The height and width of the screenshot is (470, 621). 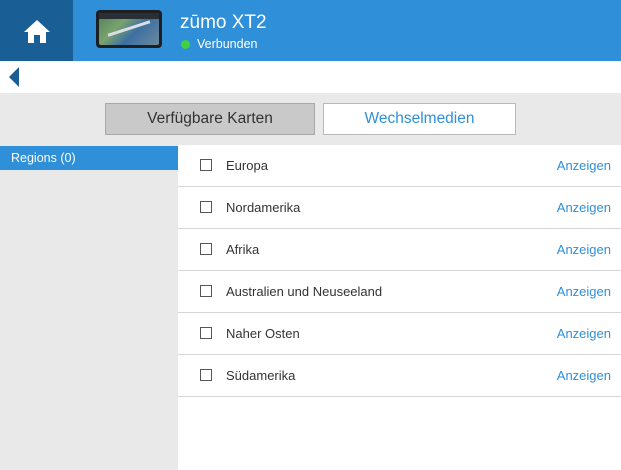 What do you see at coordinates (310, 77) in the screenshot?
I see `navigation-bar` at bounding box center [310, 77].